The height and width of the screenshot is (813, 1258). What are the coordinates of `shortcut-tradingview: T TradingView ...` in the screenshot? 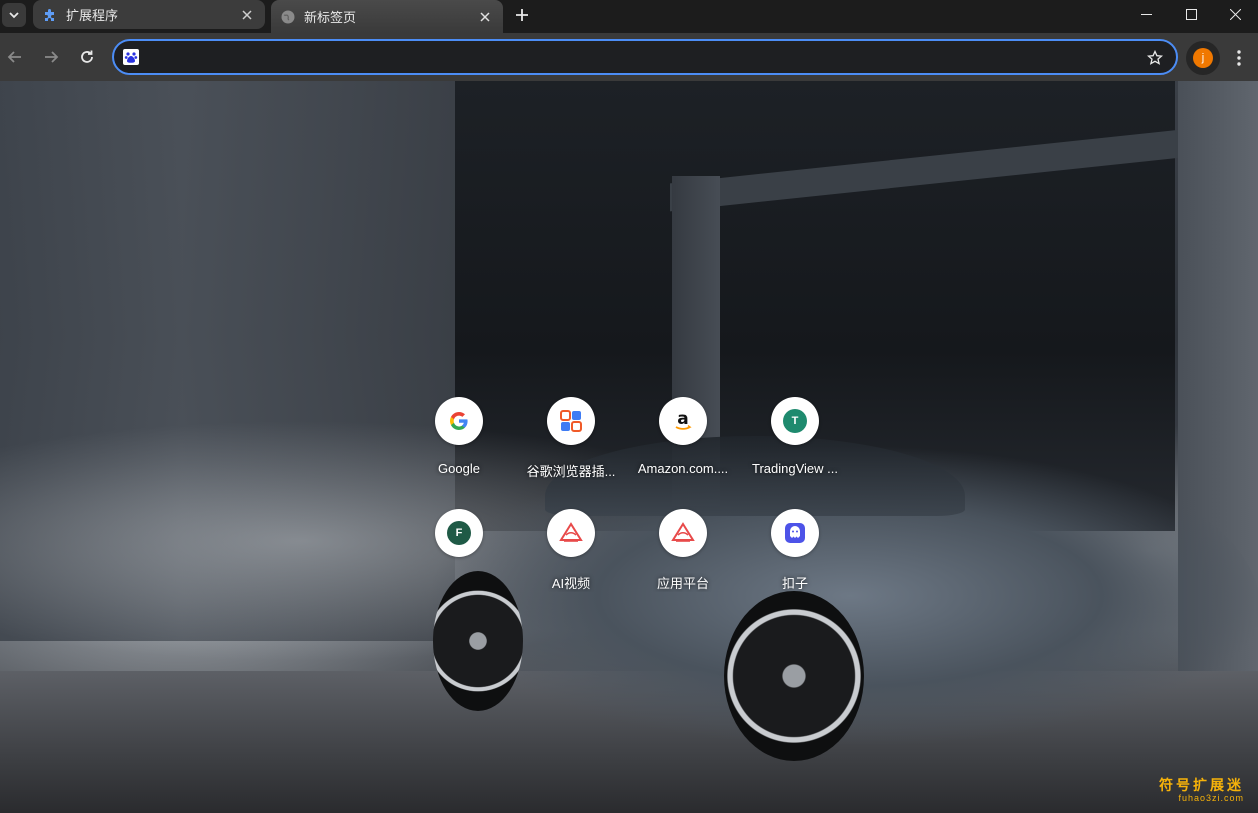 It's located at (795, 437).